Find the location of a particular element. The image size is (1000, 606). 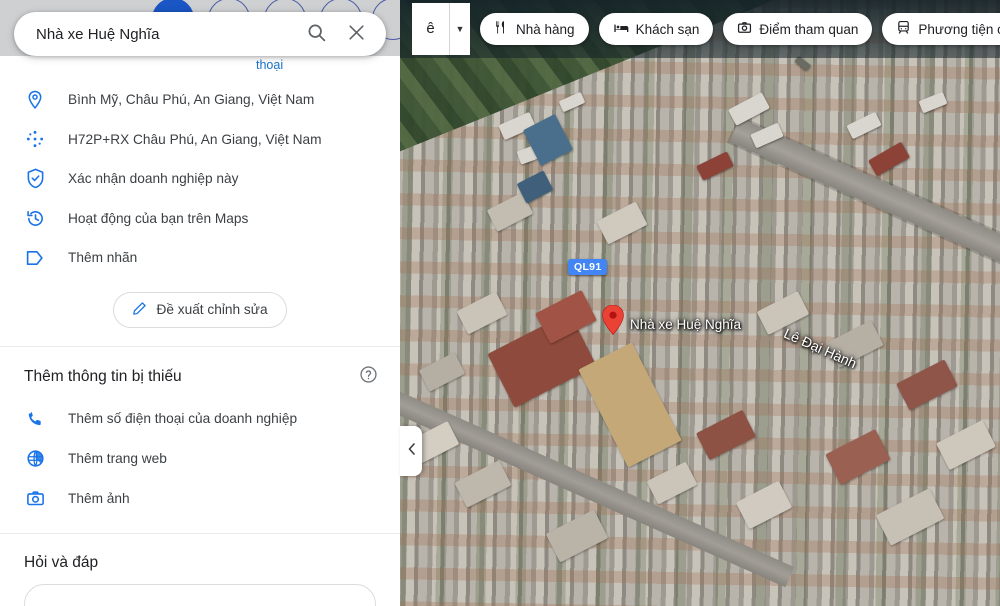

label-tag-icon is located at coordinates (35, 258).